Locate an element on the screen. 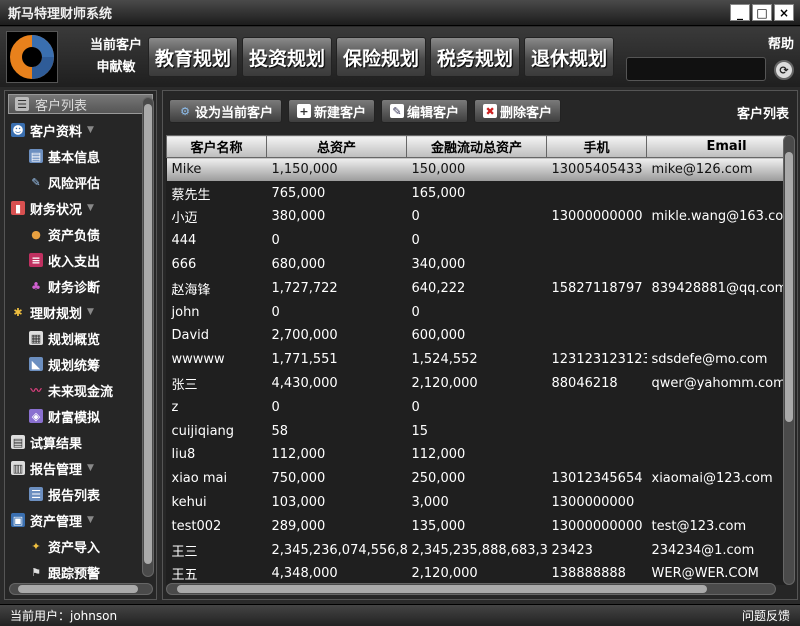 This screenshot has width=800, height=626. table-cell: qwer@yahomm.com is located at coordinates (718, 384).